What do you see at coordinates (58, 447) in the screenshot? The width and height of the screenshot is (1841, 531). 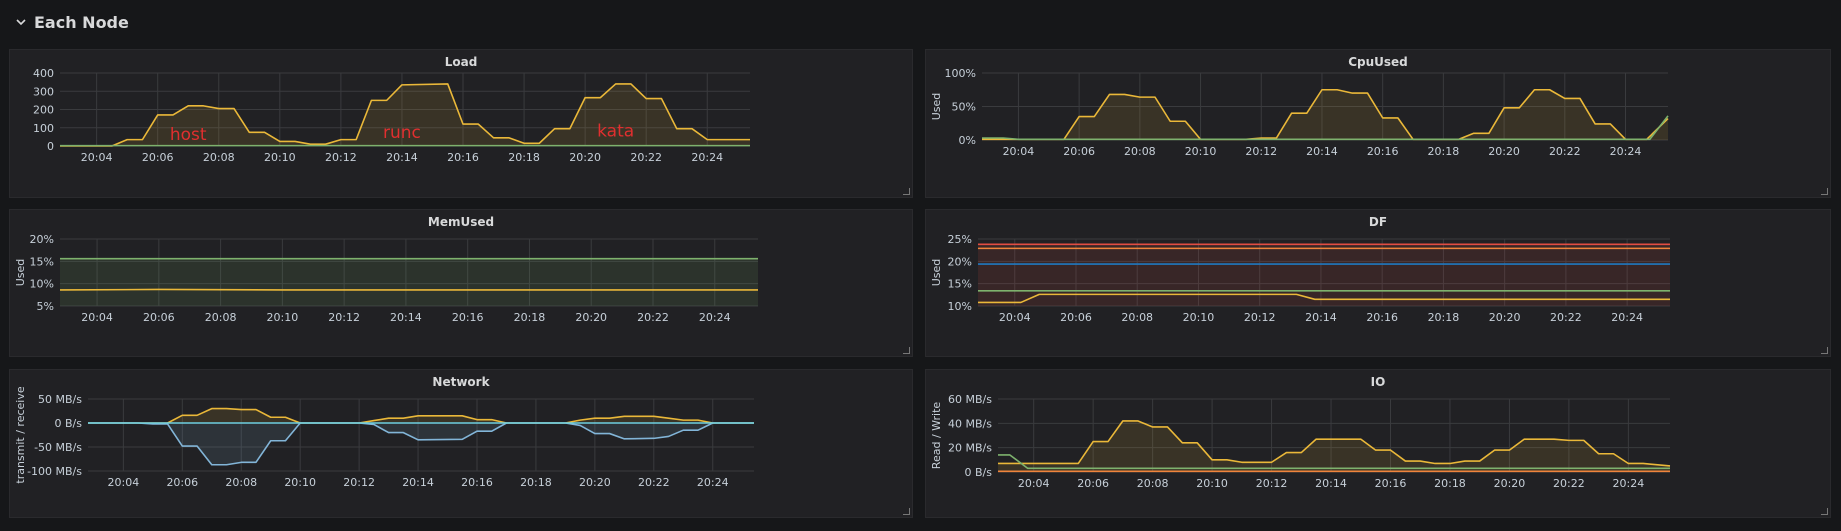 I see `y-tick-label: -50 MB/s` at bounding box center [58, 447].